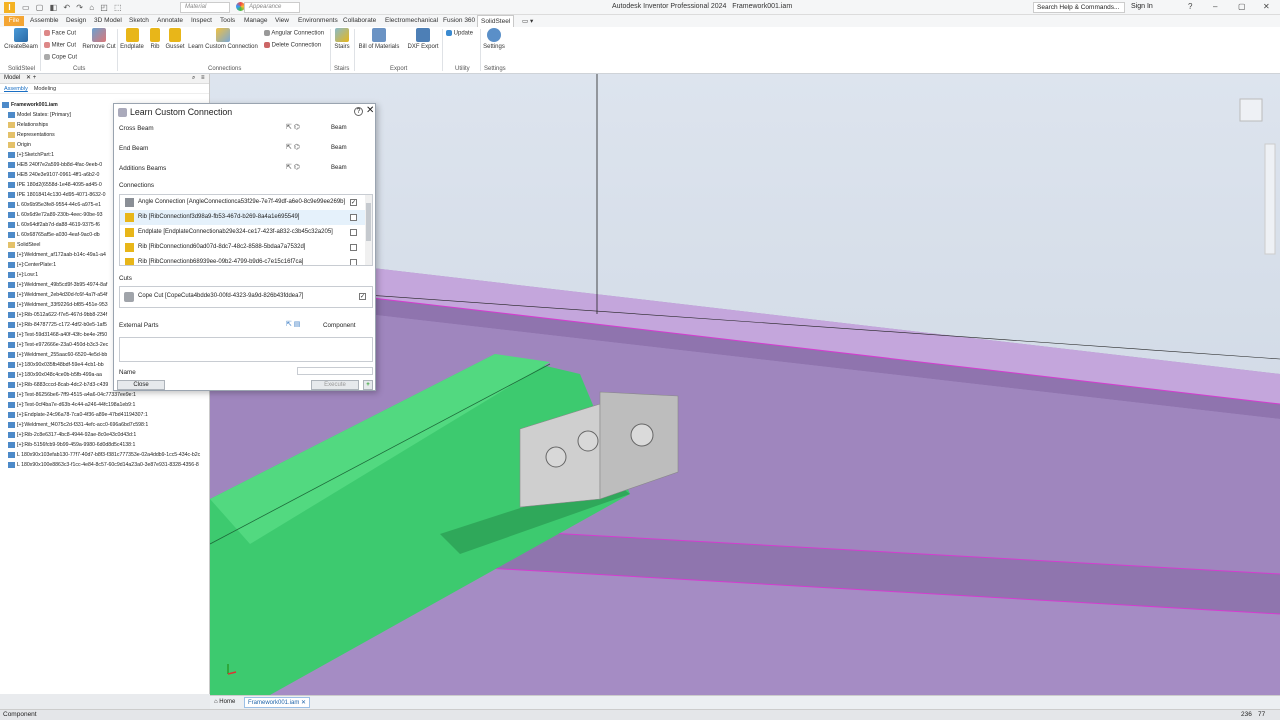  Describe the element at coordinates (277, 702) in the screenshot. I see `tab-framework001: Framework001.iam ✕` at that location.